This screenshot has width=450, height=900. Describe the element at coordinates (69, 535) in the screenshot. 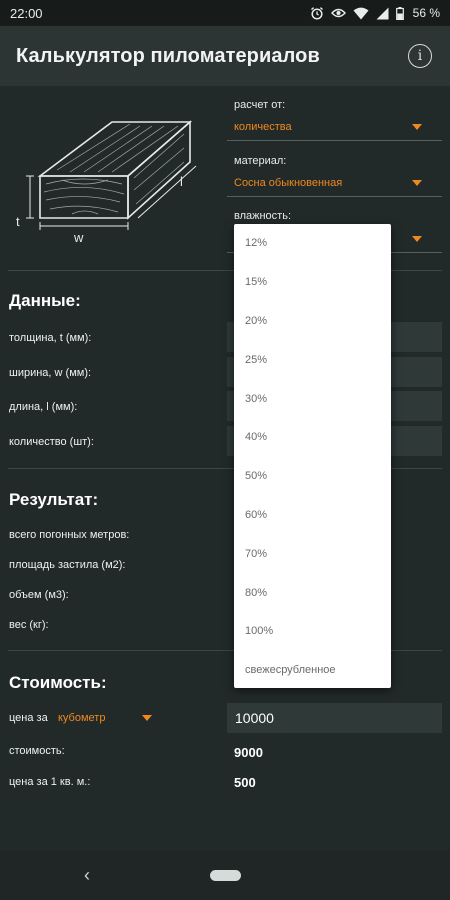

I see `total-linear-meters-label: всего погонных метров:` at that location.